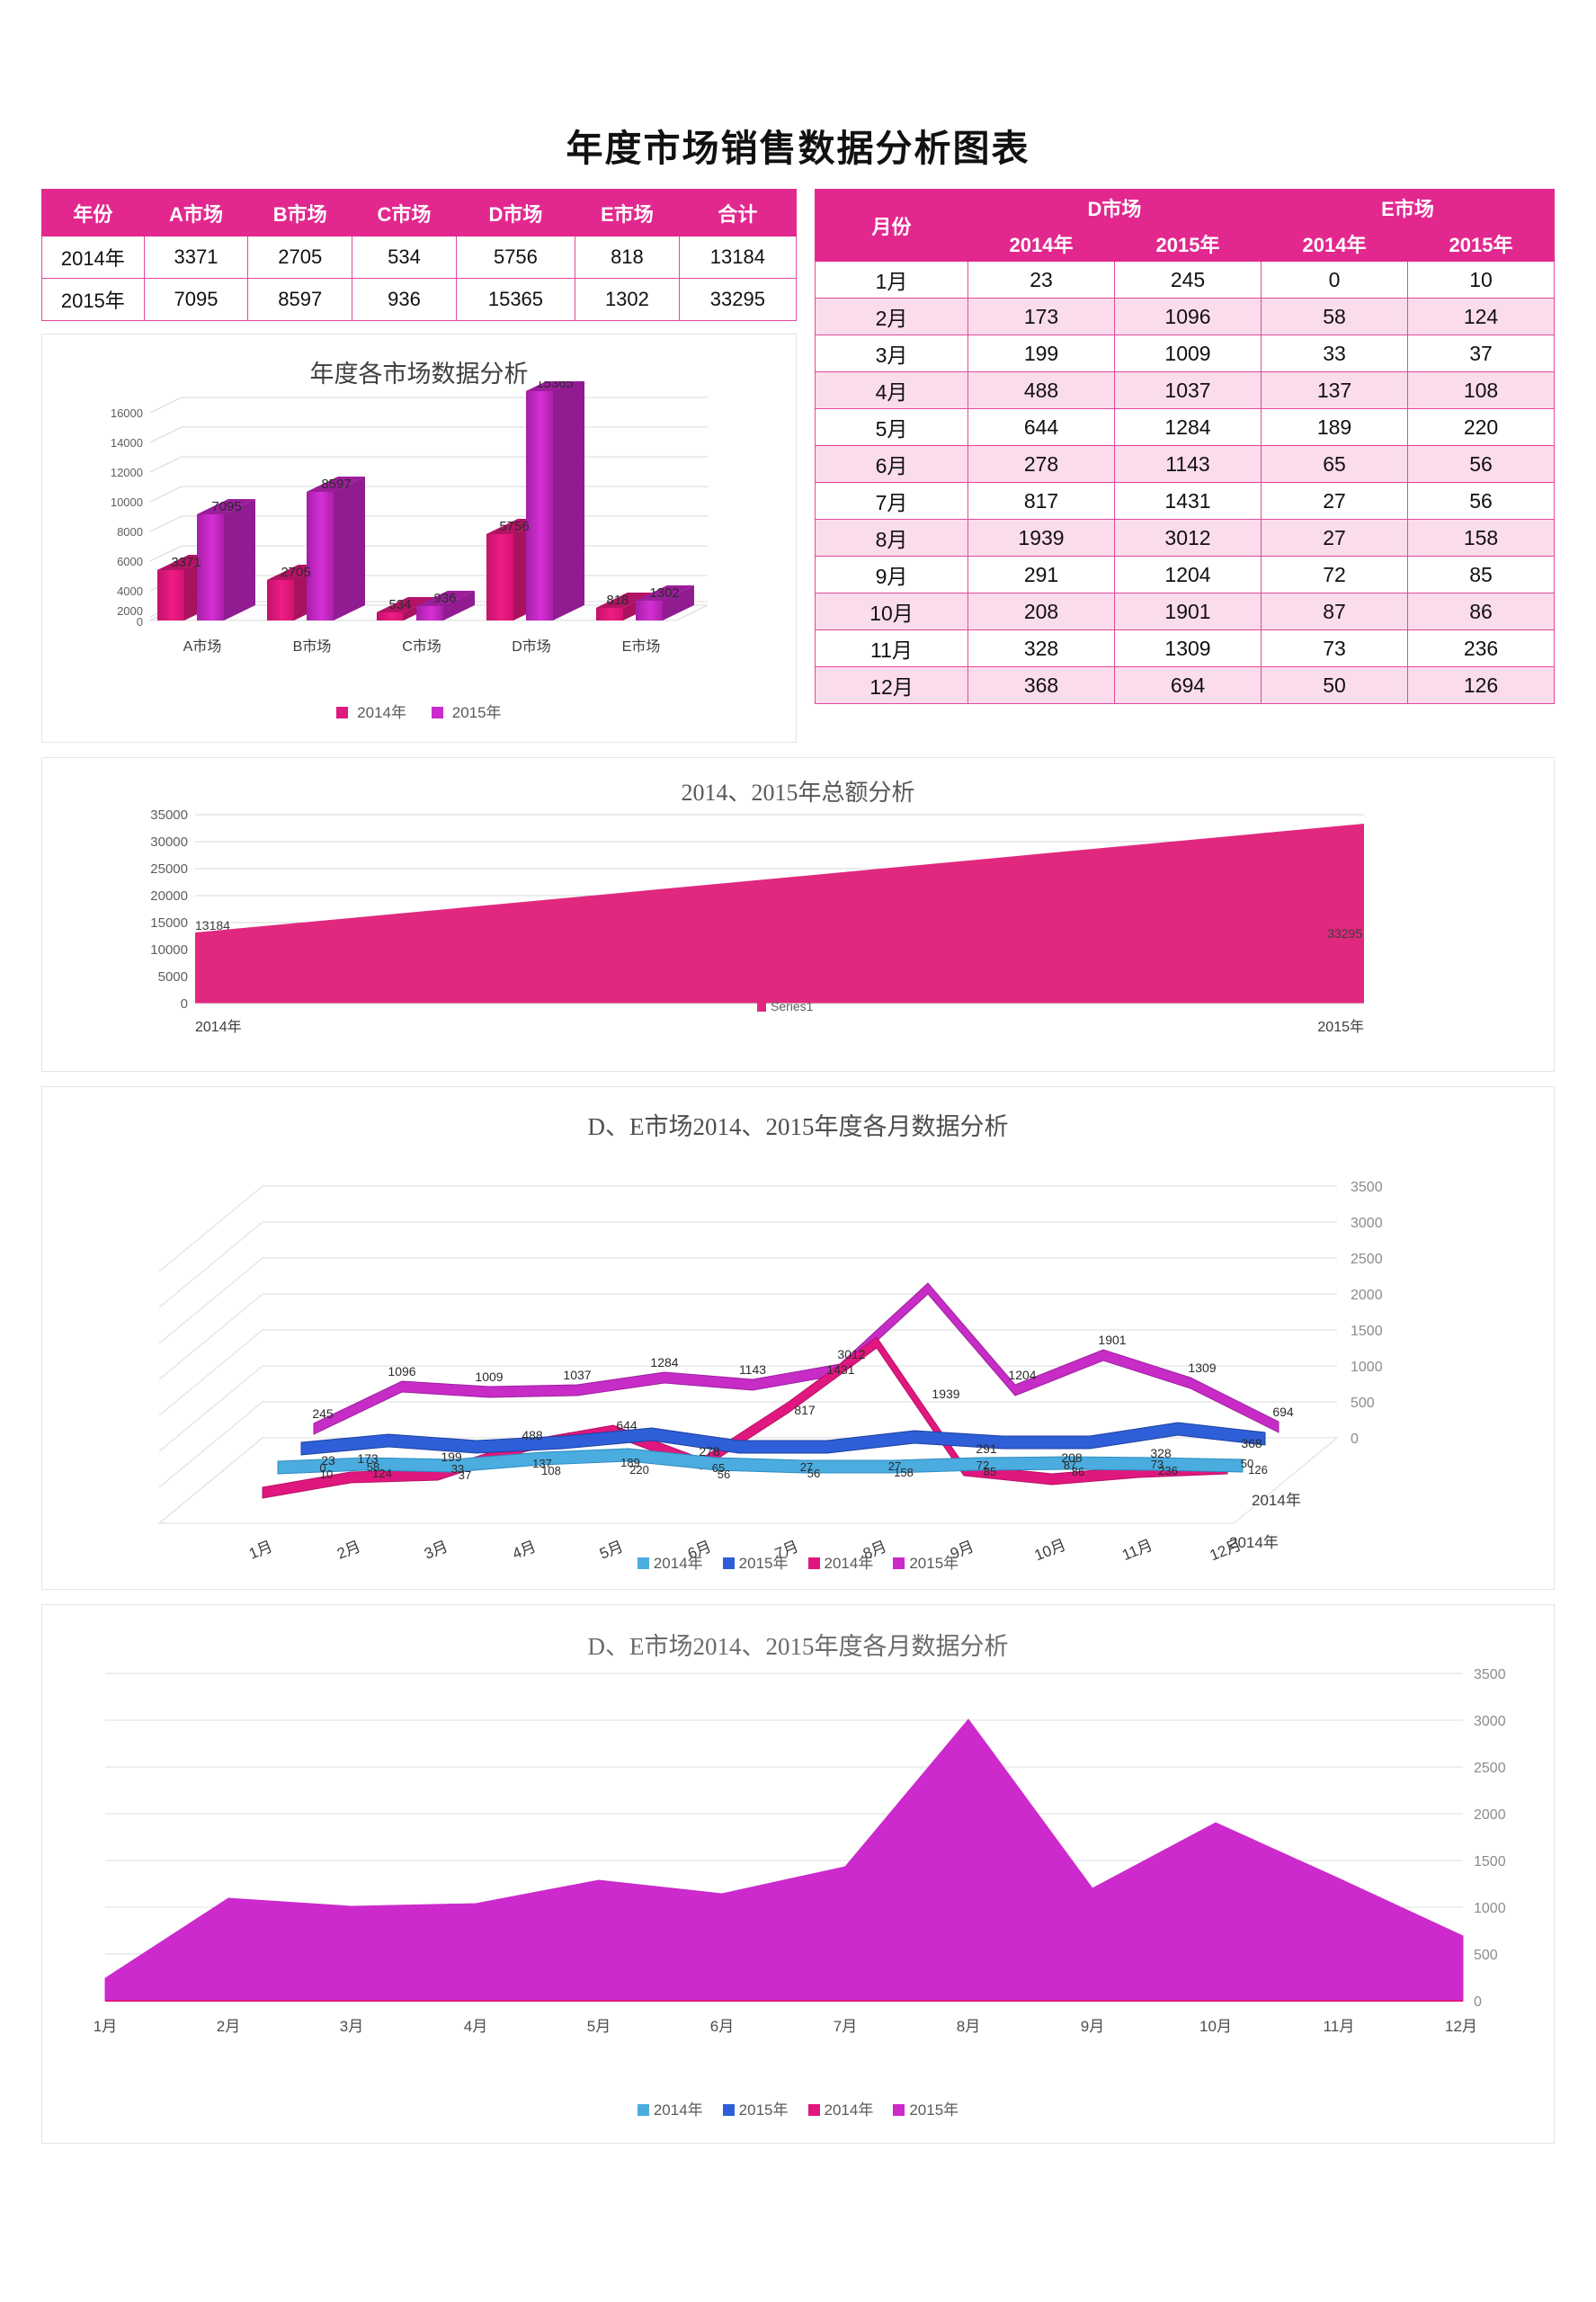  I want to click on cell-d-2015: 1037, so click(1188, 390).